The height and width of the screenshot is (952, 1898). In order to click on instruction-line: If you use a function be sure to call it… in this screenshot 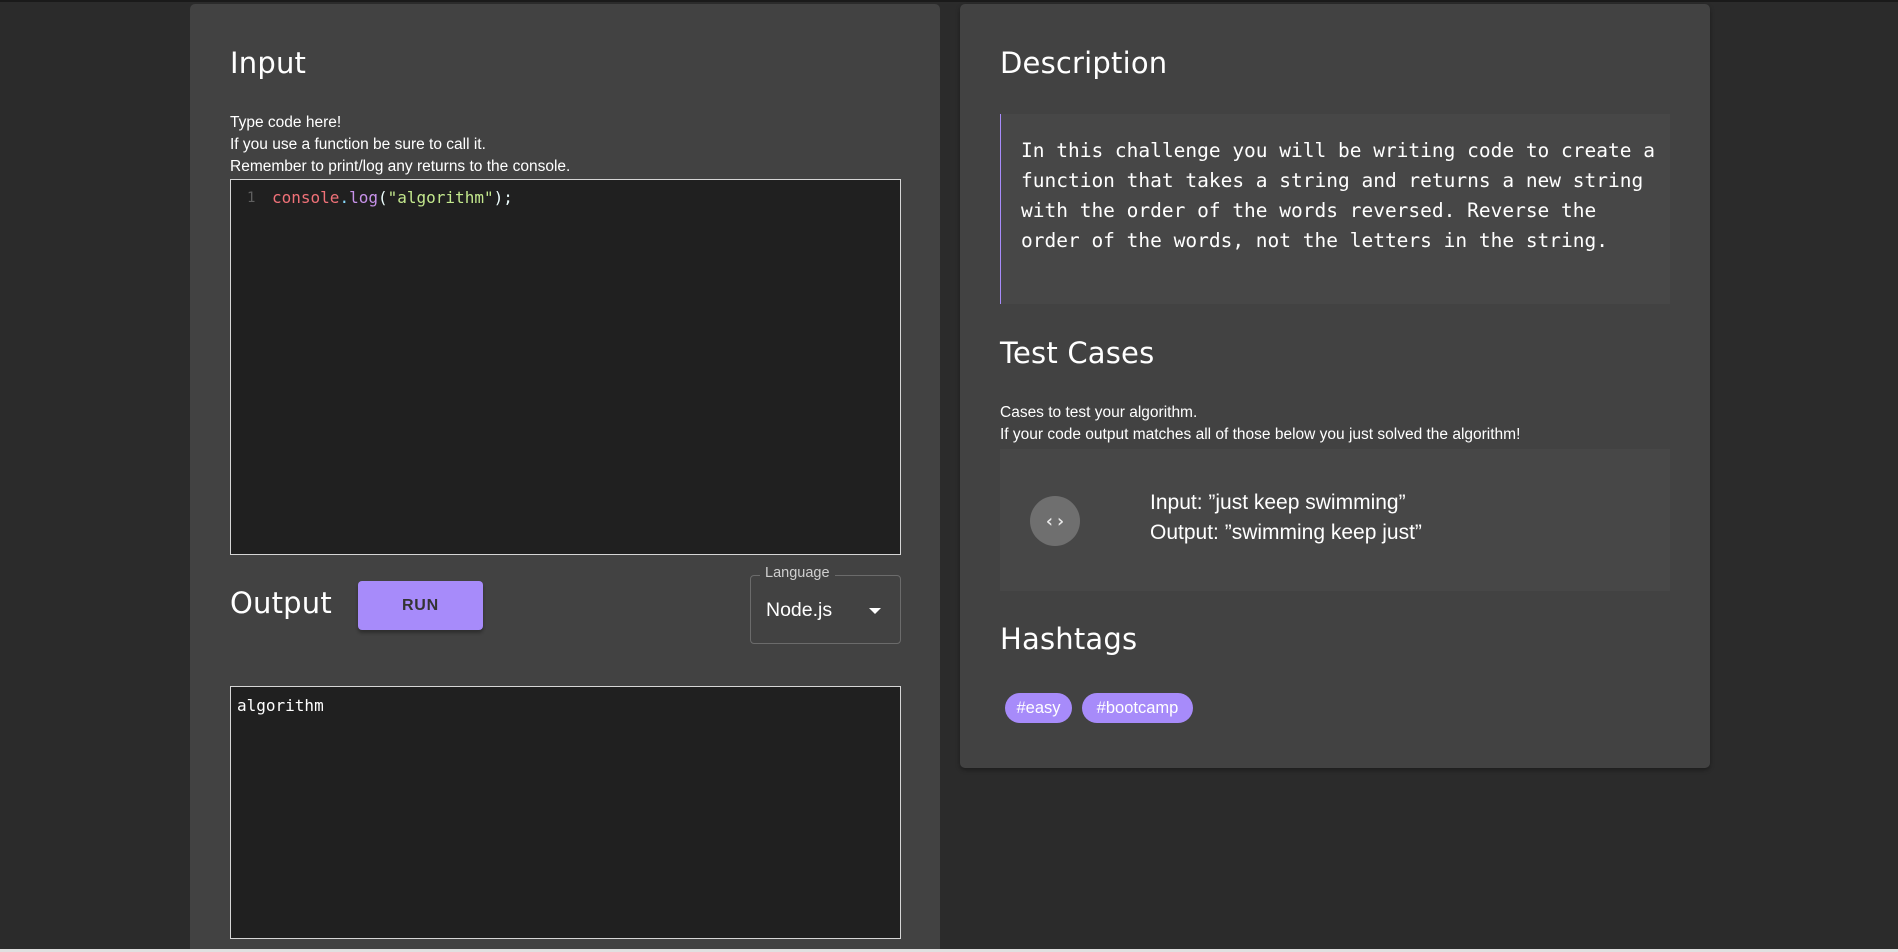, I will do `click(358, 144)`.